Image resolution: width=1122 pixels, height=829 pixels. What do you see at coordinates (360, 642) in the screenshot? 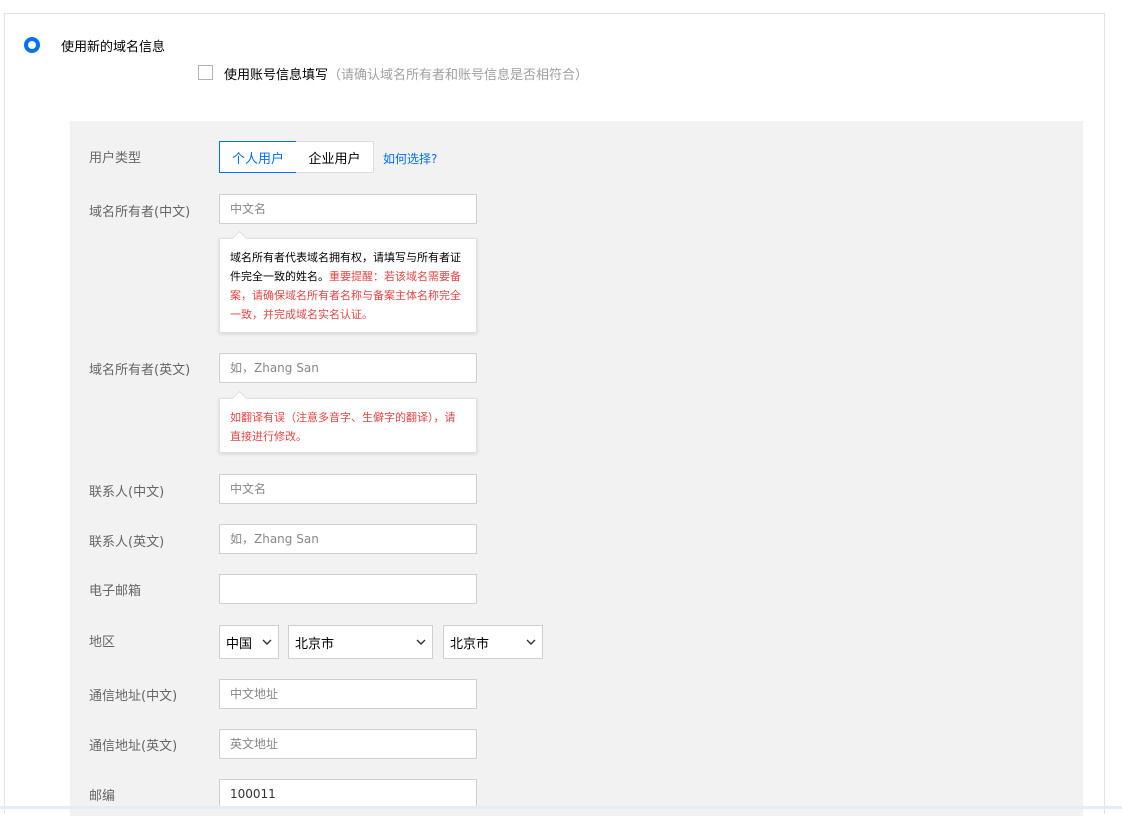
I see `province-select: 北京市` at bounding box center [360, 642].